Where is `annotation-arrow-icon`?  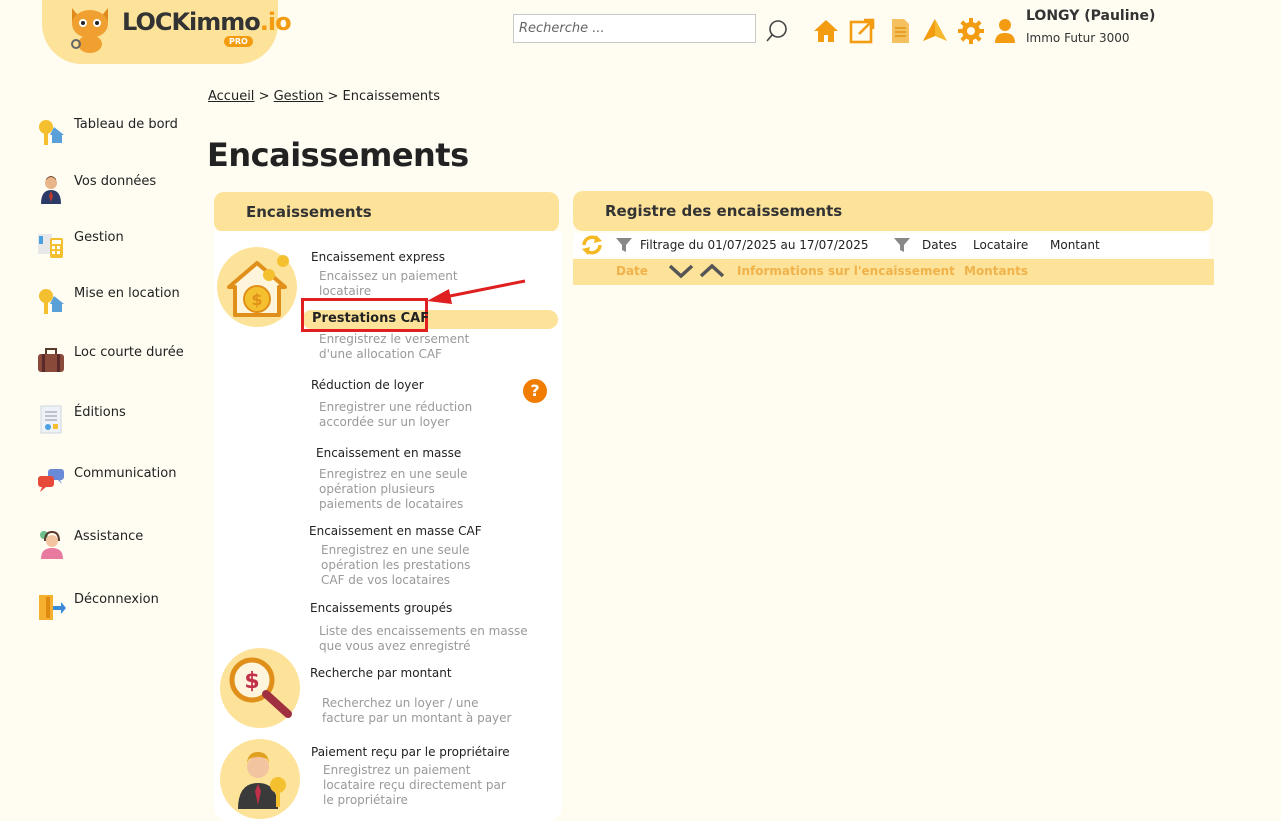 annotation-arrow-icon is located at coordinates (476, 291).